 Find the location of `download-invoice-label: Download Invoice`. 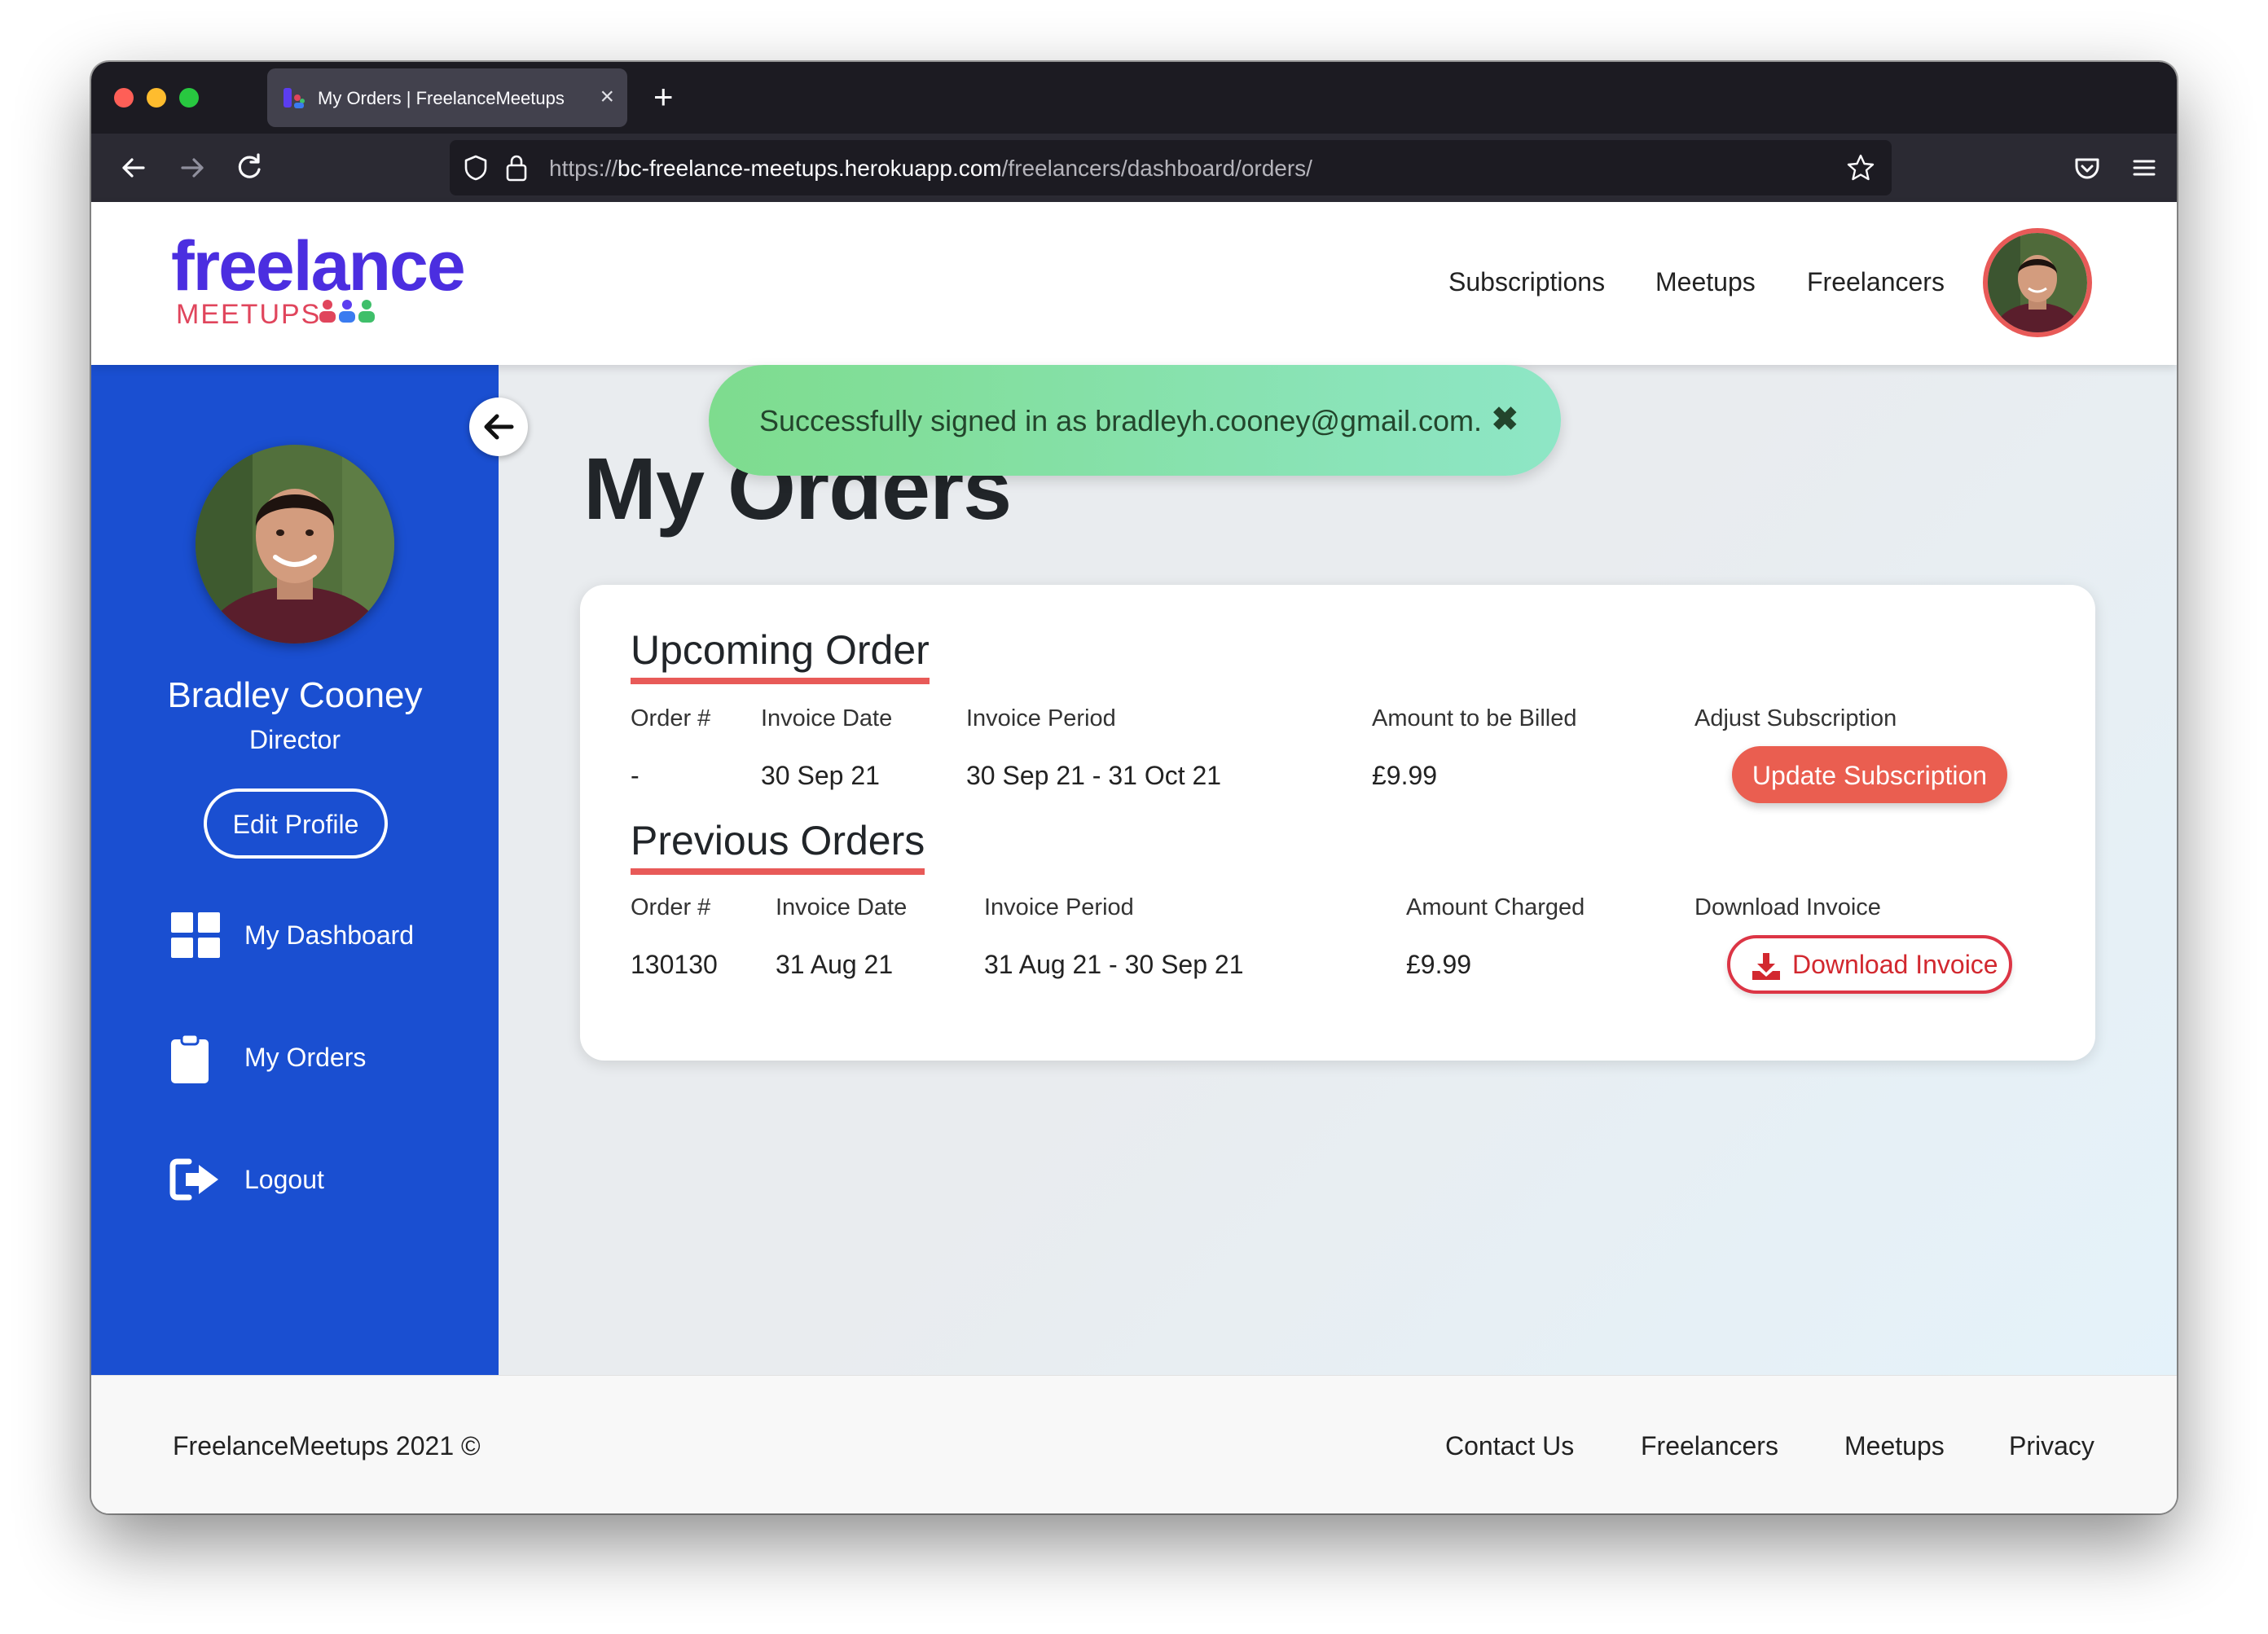

download-invoice-label: Download Invoice is located at coordinates (1895, 964).